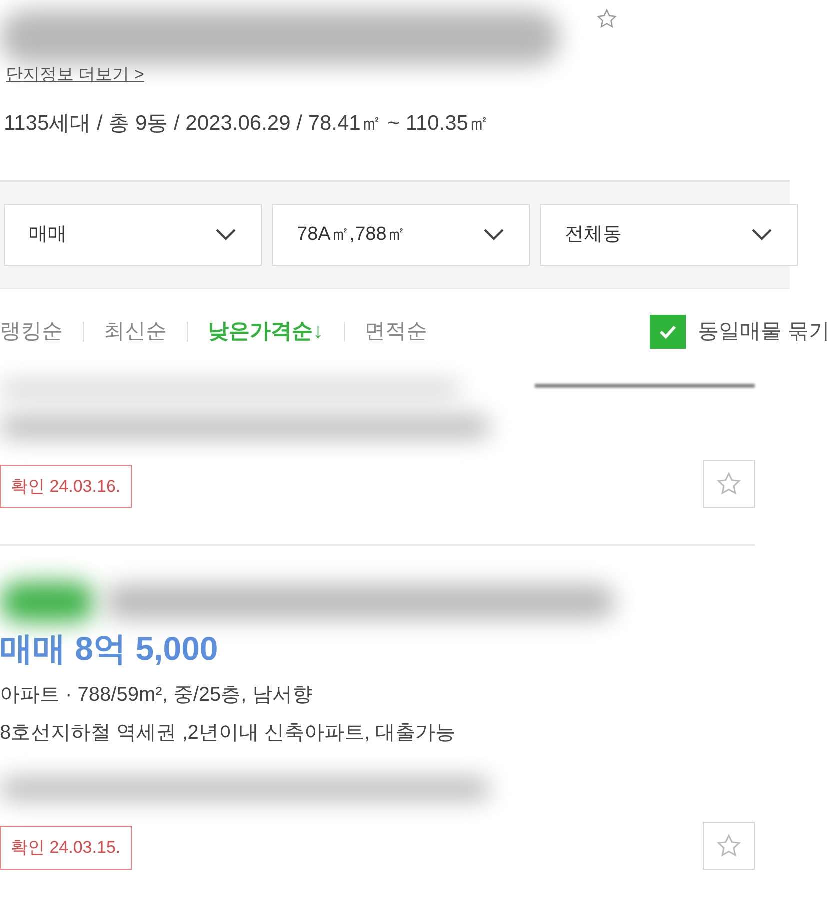 Image resolution: width=827 pixels, height=919 pixels. Describe the element at coordinates (66, 848) in the screenshot. I see `confirmed-date-badge: 확인 24.03.15.` at that location.